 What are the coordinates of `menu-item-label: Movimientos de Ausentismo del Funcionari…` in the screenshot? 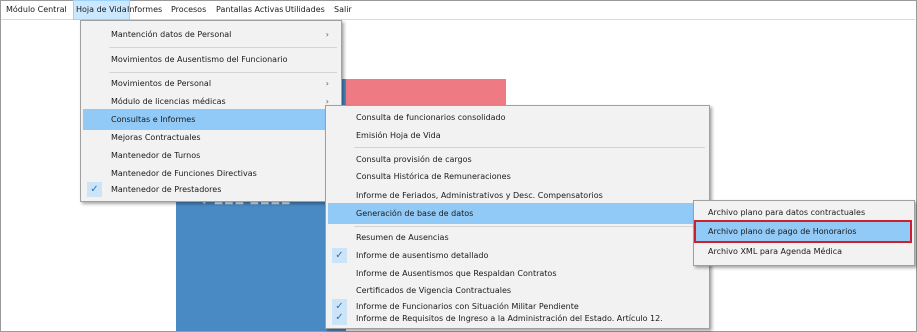 It's located at (199, 59).